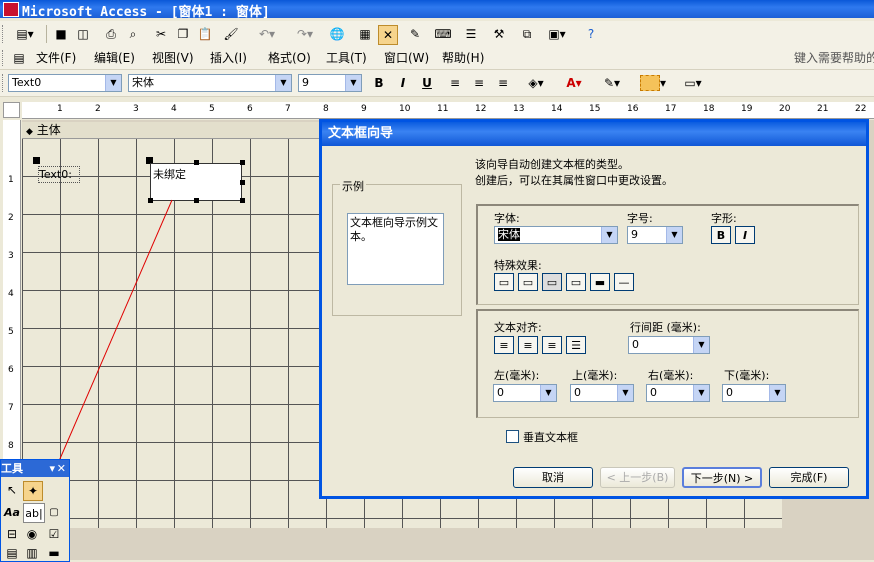 This screenshot has width=874, height=562. I want to click on effect-flat-button: ▭, so click(504, 282).